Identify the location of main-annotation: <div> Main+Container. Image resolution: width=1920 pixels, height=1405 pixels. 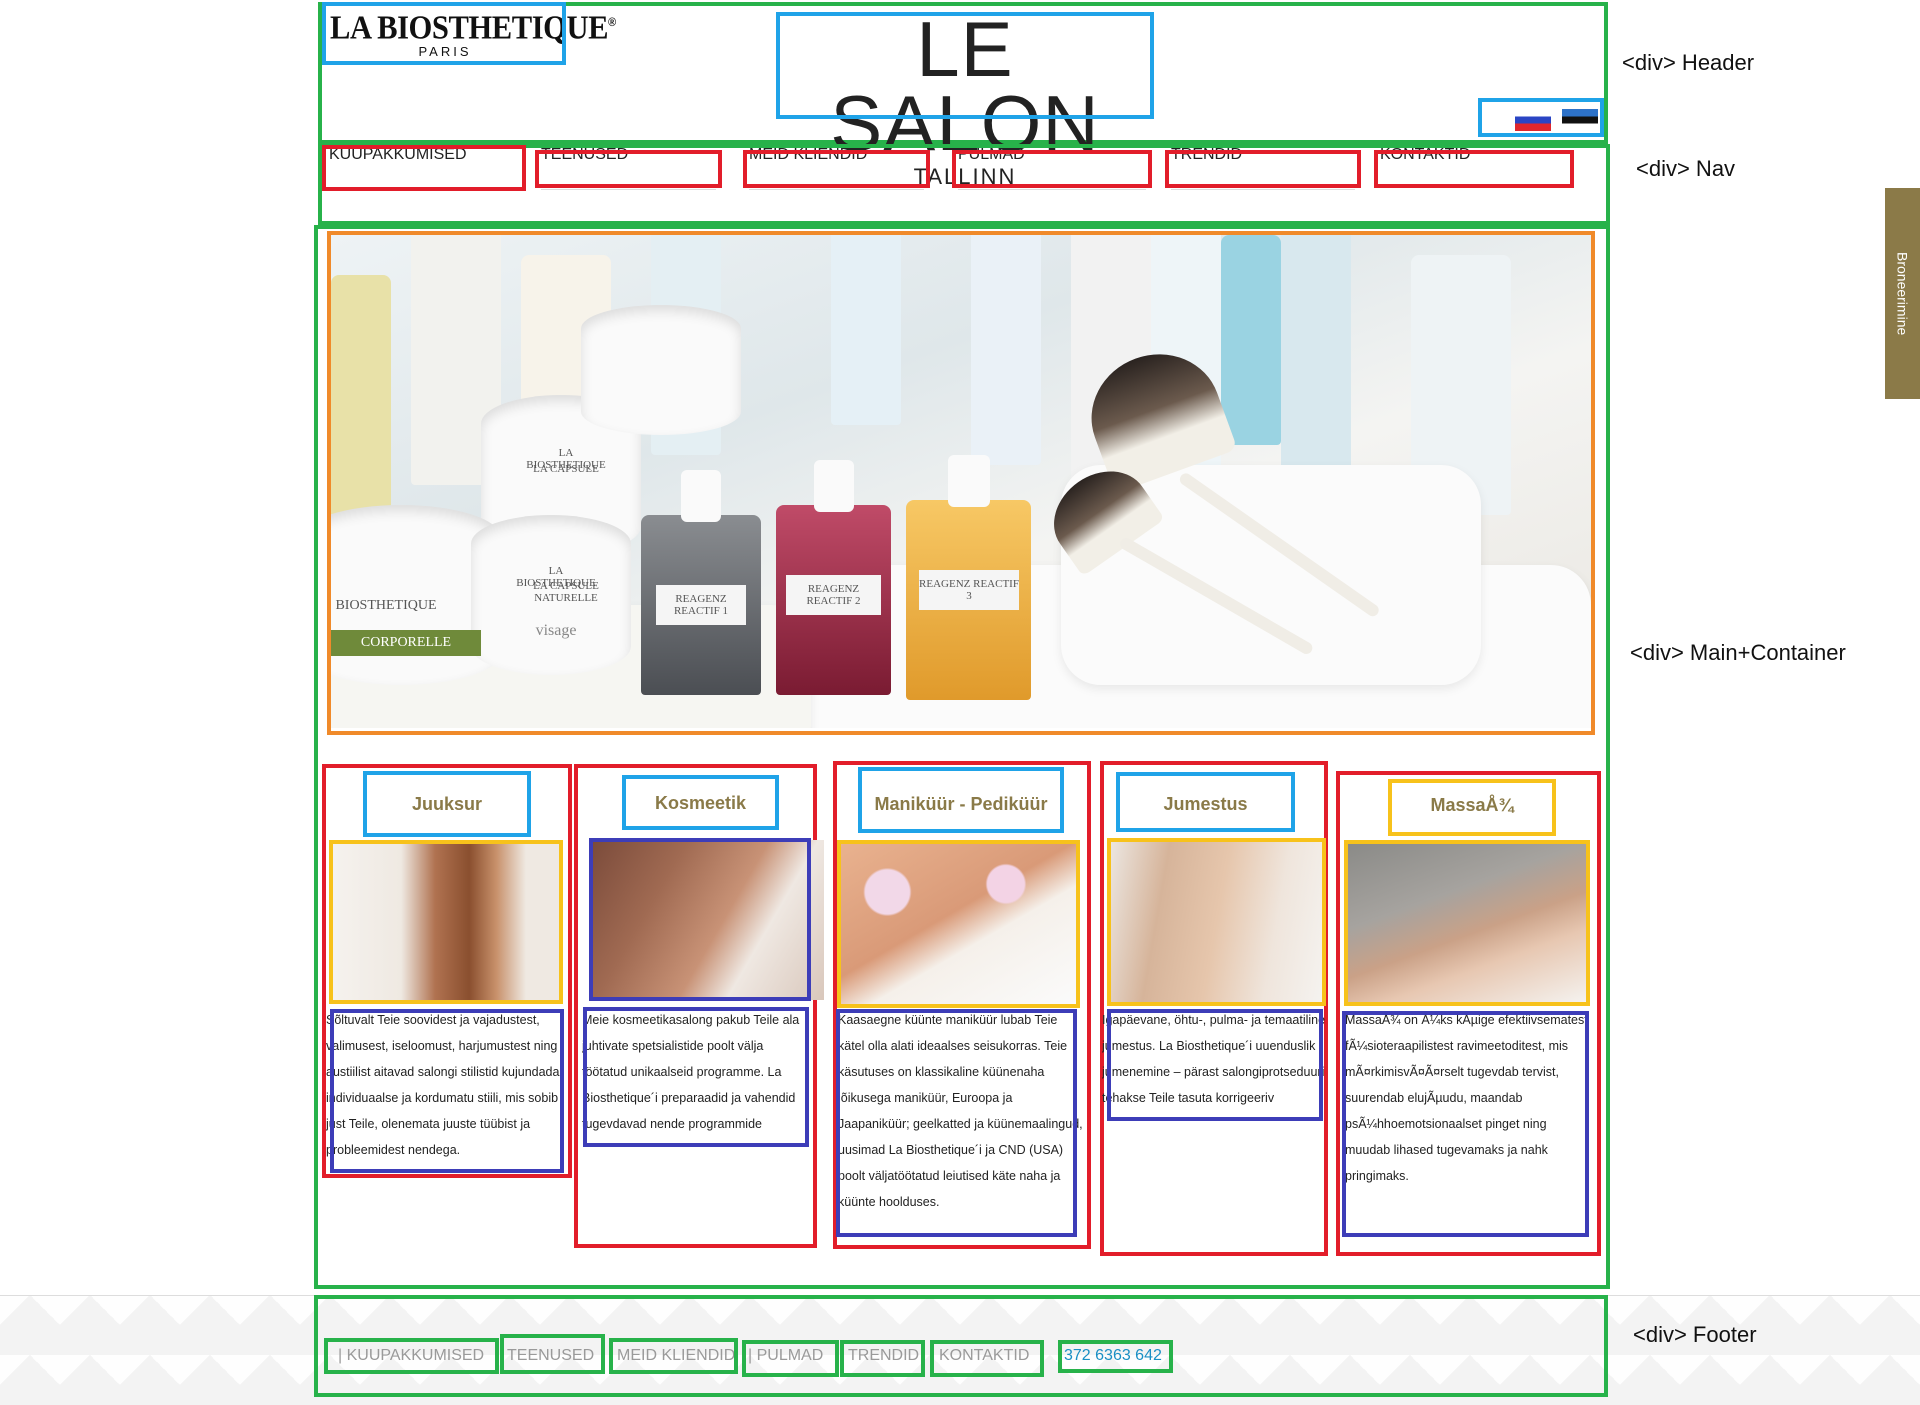
(1738, 652).